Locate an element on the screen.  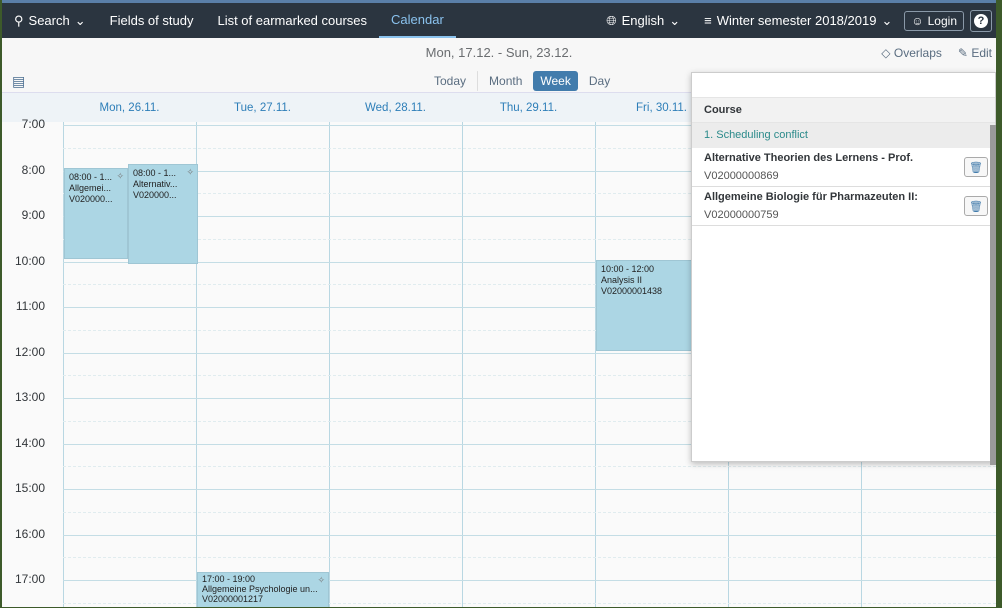
search-icon: ⚲ is located at coordinates (19, 20).